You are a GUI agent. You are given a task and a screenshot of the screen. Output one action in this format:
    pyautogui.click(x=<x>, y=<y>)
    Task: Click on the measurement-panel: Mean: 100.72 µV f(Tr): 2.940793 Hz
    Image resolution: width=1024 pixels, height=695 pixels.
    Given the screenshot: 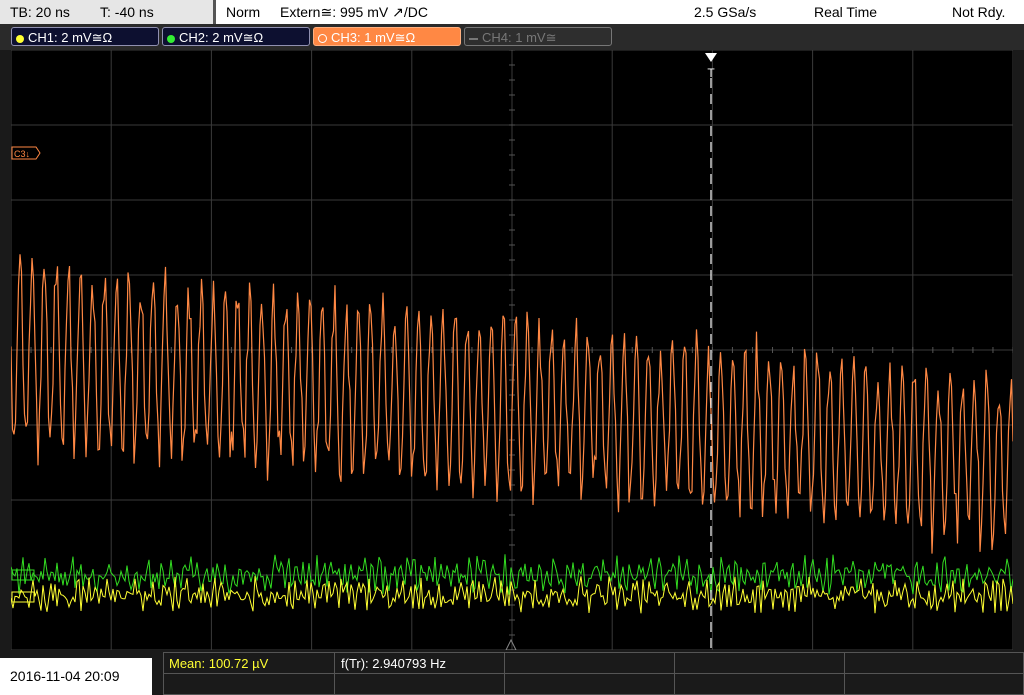 What is the action you would take?
    pyautogui.click(x=593, y=673)
    